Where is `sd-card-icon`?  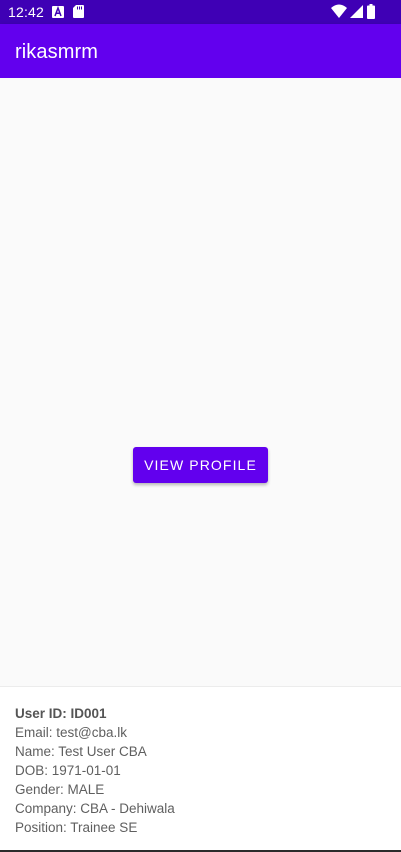 sd-card-icon is located at coordinates (78, 14).